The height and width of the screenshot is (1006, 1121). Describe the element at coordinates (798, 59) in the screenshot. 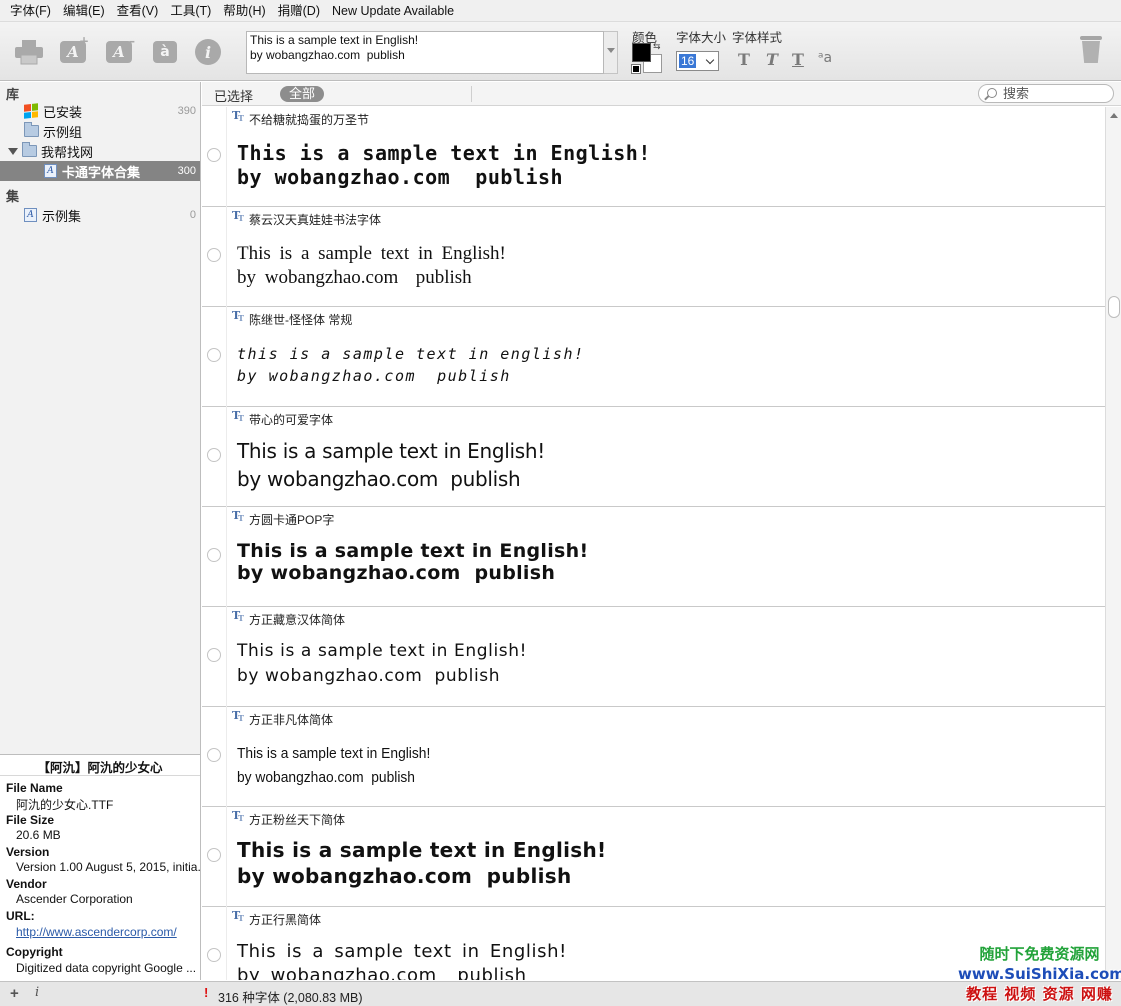

I see `style-underline-button: T` at that location.